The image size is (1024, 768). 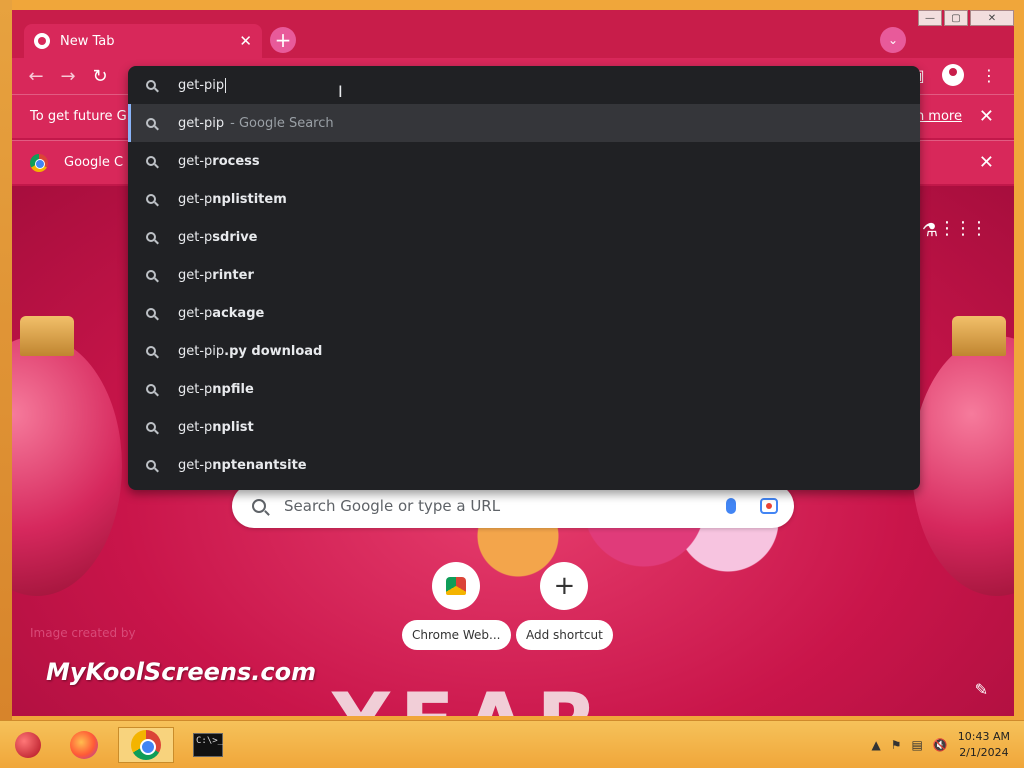 I want to click on taskbar-command-prompt: C:\>_, so click(x=208, y=745).